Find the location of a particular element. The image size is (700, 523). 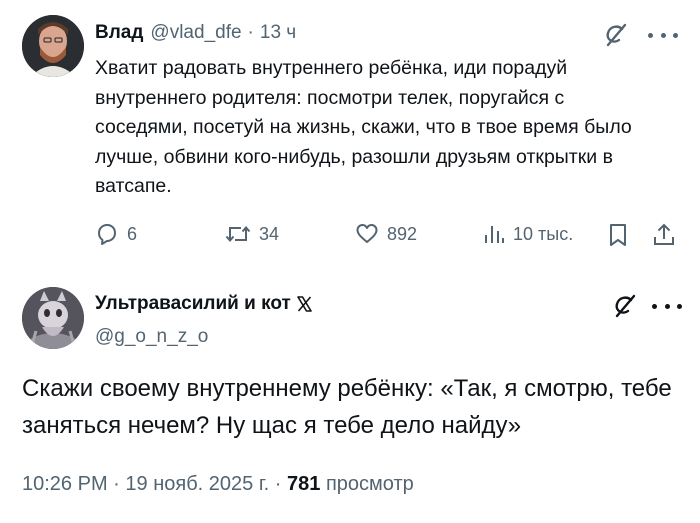

author-handle: @g_o_n_z_o is located at coordinates (151, 337).